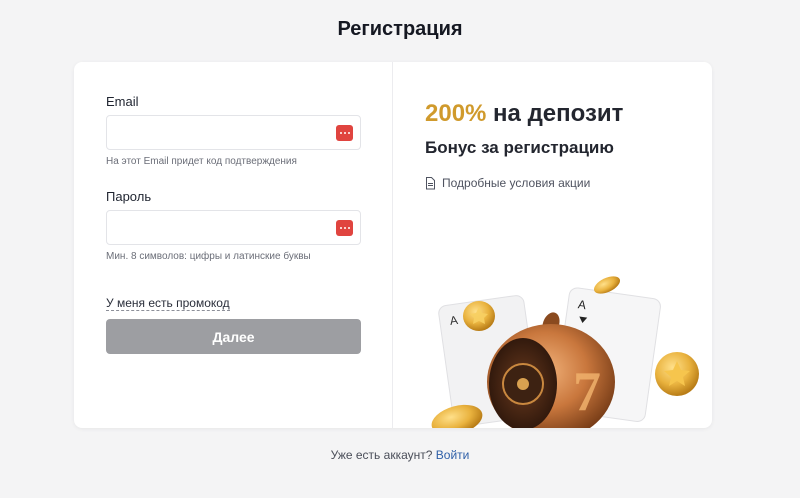 The image size is (800, 498). I want to click on bonus-headline: 200% на депозит, so click(568, 114).